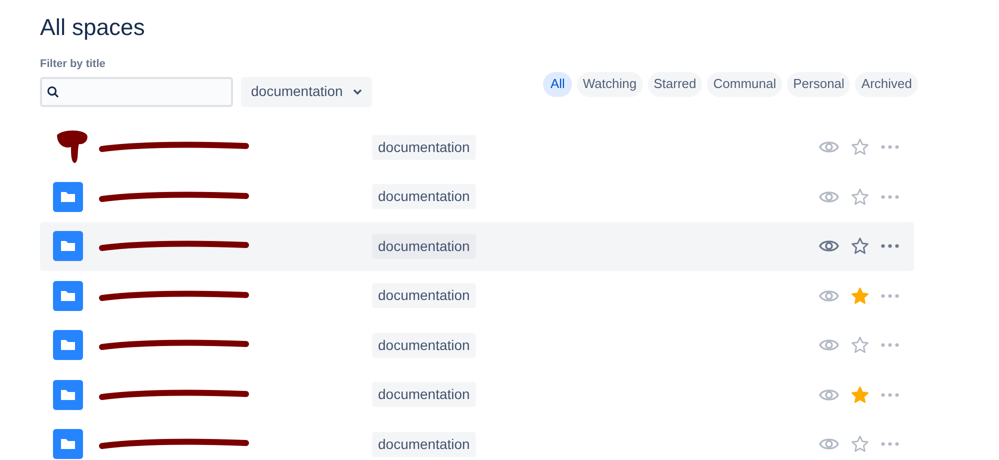 This screenshot has width=999, height=460. What do you see at coordinates (886, 84) in the screenshot?
I see `filter-tab: Archived` at bounding box center [886, 84].